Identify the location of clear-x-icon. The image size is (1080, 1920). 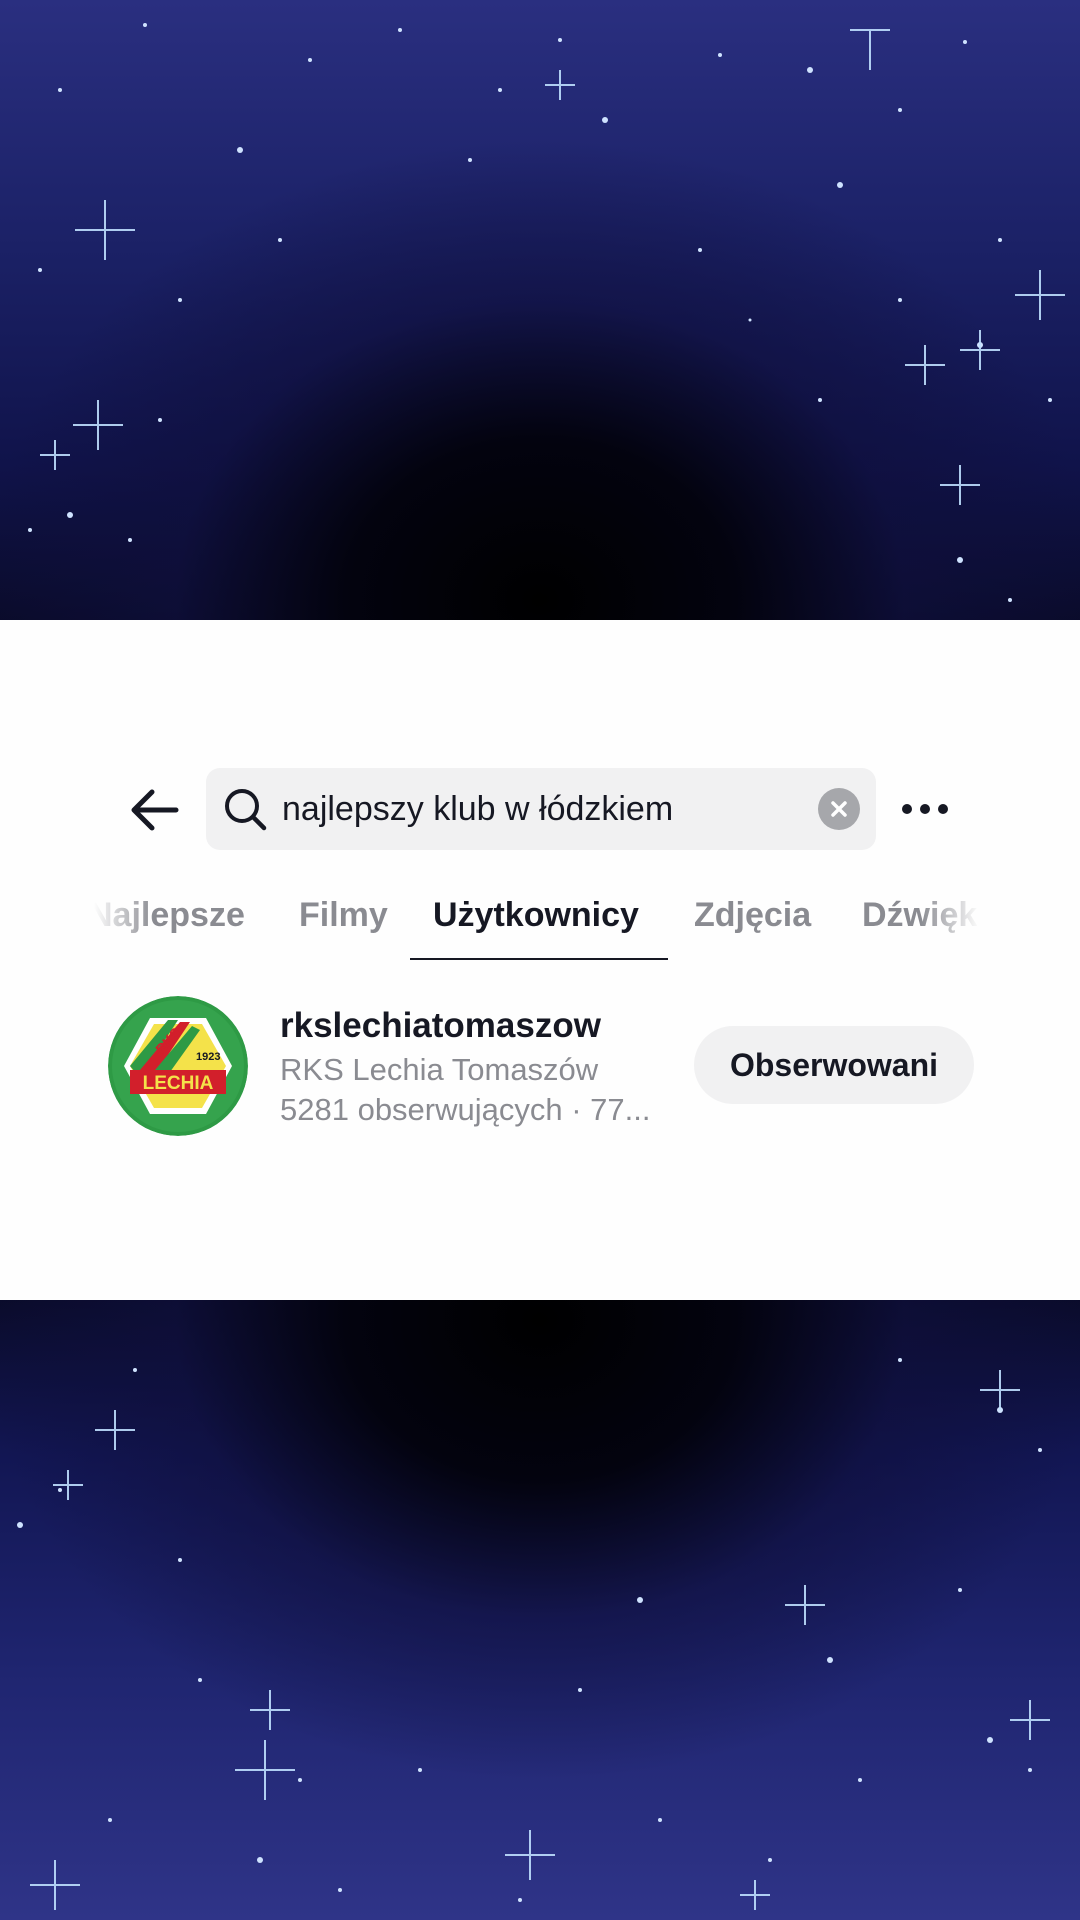
(839, 809).